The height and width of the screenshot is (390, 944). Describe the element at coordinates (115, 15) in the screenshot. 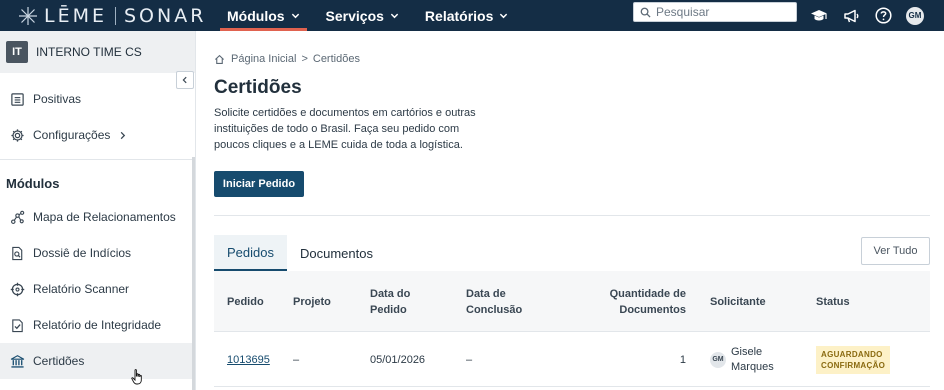

I see `brand-separator` at that location.